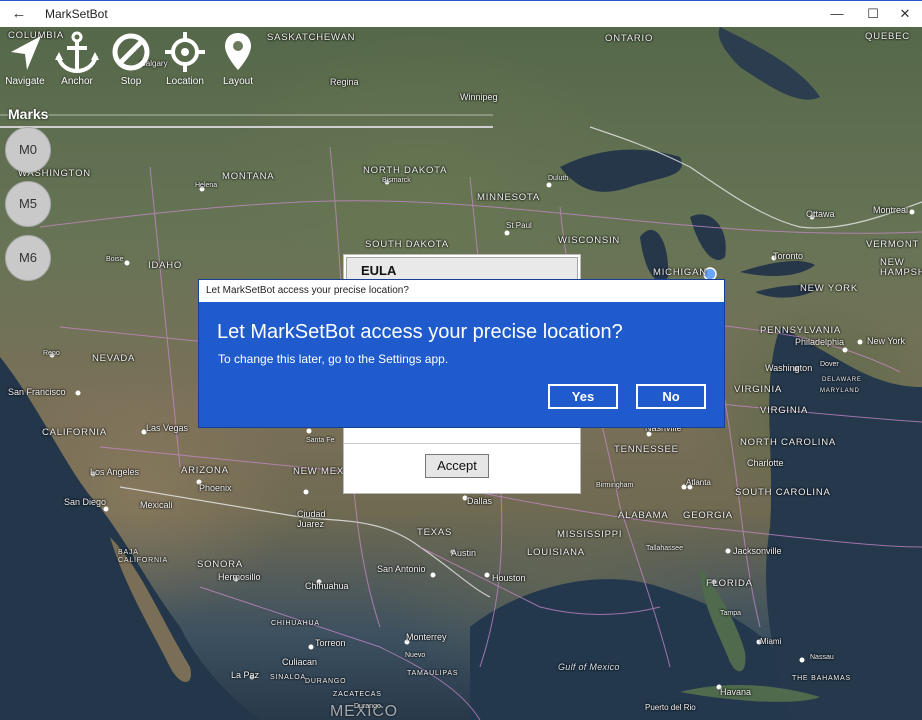 This screenshot has width=922, height=720. I want to click on map-label: MINNESOTA, so click(508, 197).